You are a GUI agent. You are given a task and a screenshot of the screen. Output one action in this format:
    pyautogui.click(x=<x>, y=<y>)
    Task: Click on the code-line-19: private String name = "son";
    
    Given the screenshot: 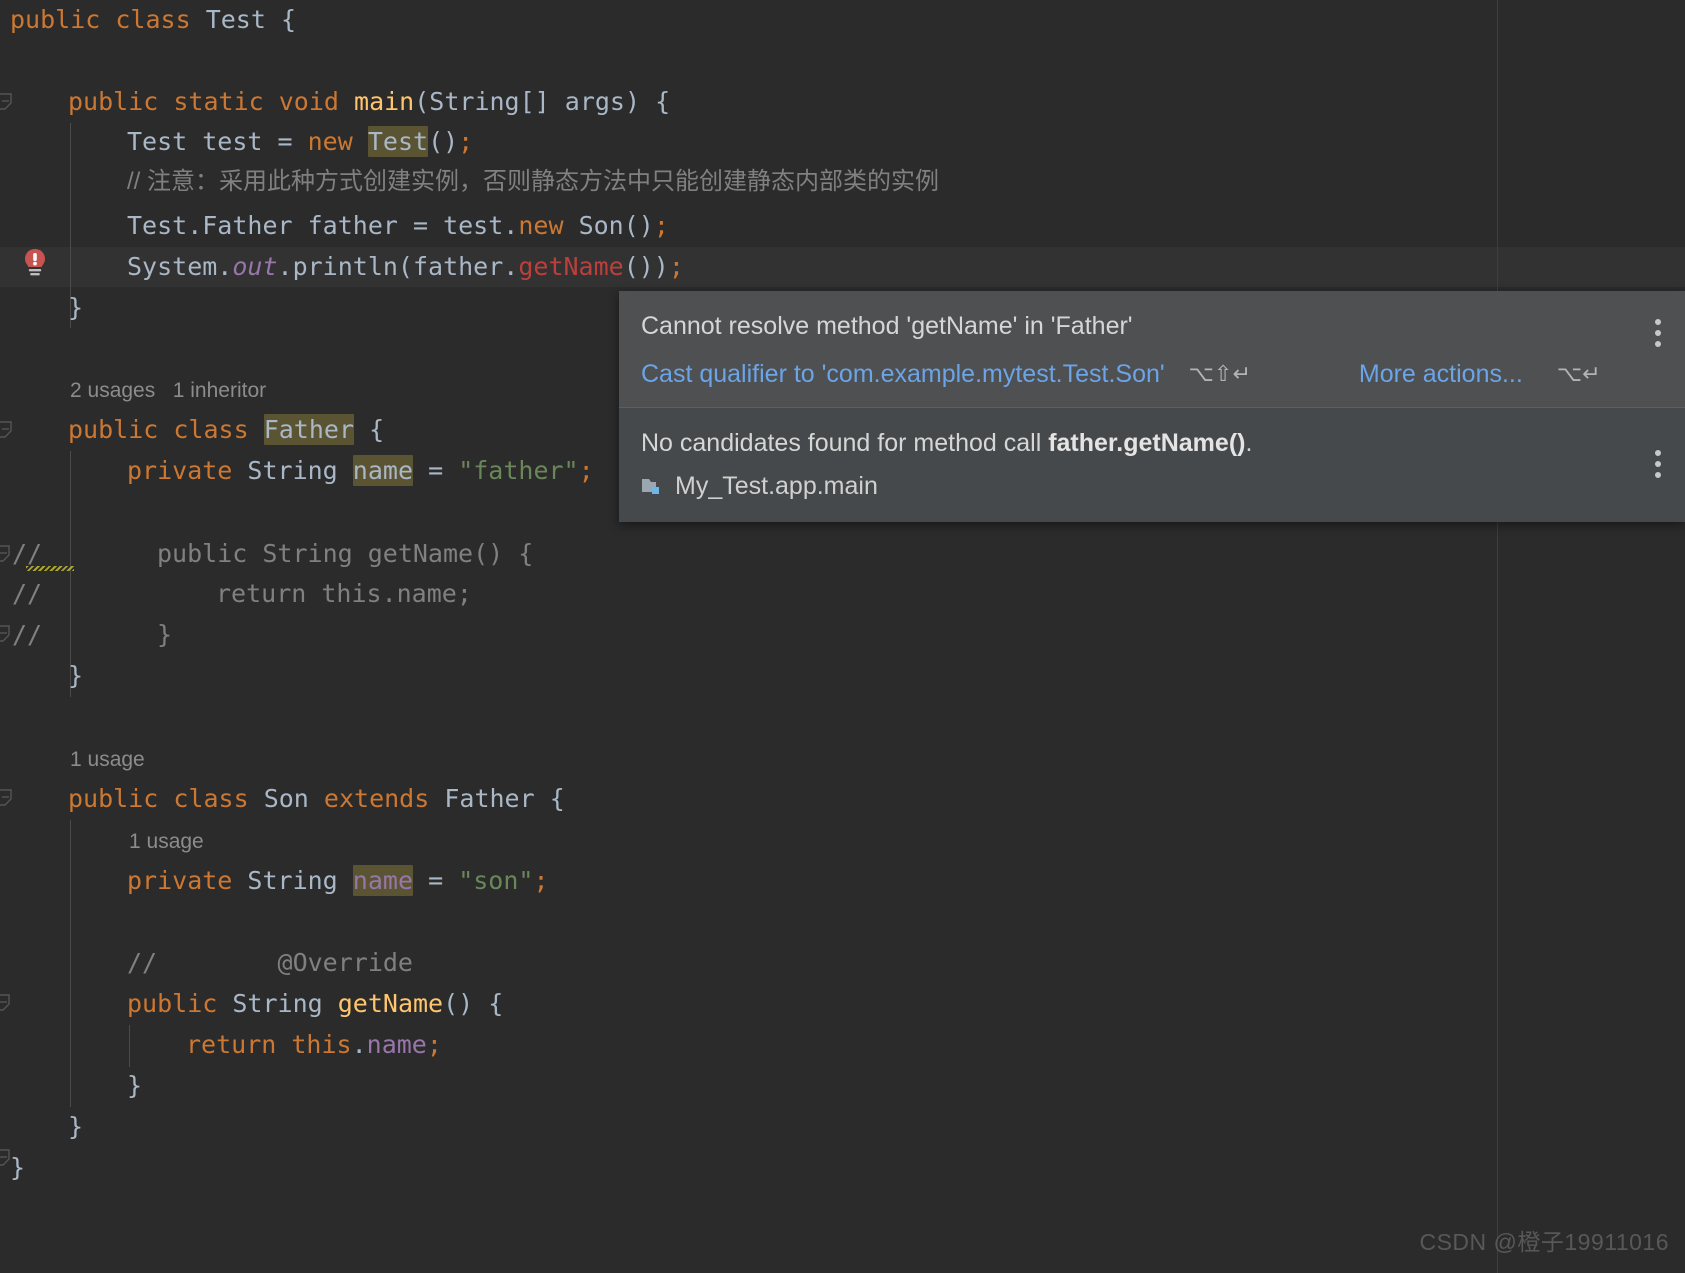 What is the action you would take?
    pyautogui.click(x=338, y=881)
    